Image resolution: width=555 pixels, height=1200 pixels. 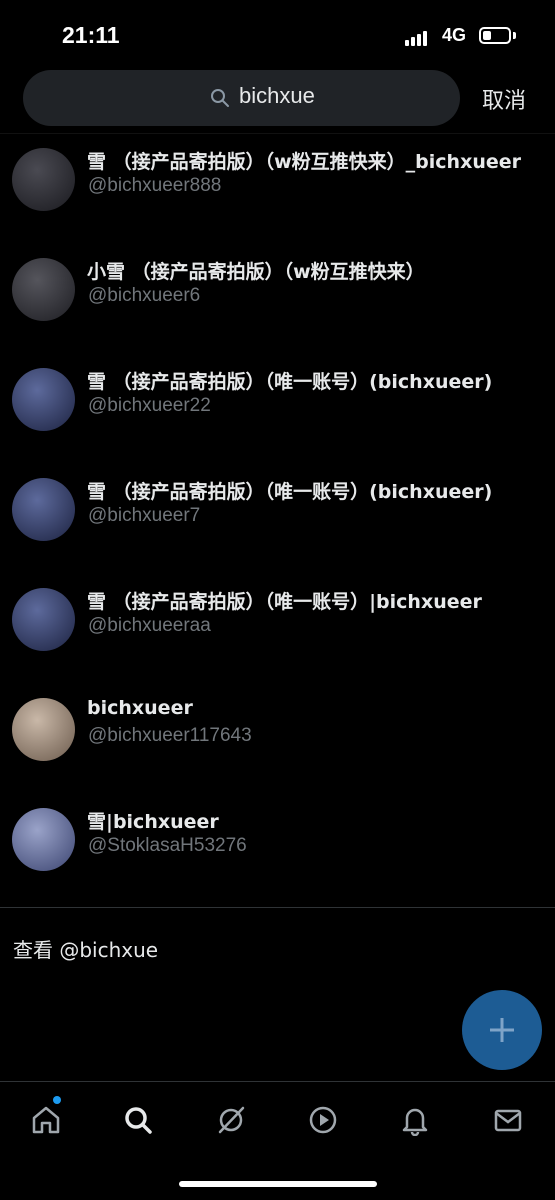 What do you see at coordinates (256, 272) in the screenshot?
I see `result-name: 小雪 （接产品寄拍版）（w粉互推快来）` at bounding box center [256, 272].